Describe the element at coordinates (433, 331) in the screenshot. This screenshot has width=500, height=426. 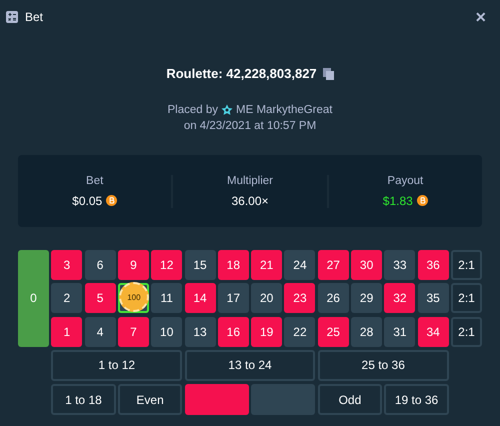
I see `number-cell: 34` at that location.